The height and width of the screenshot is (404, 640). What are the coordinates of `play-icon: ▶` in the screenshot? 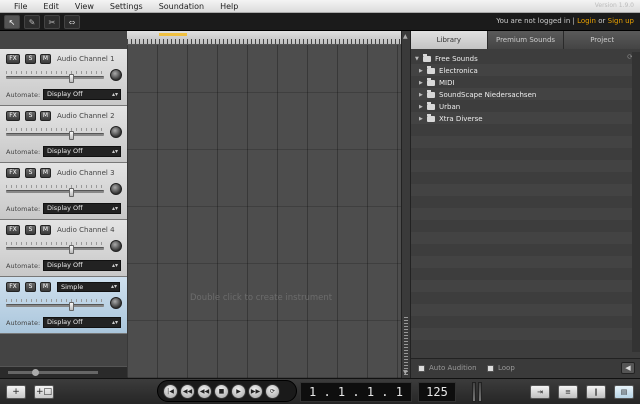 It's located at (238, 391).